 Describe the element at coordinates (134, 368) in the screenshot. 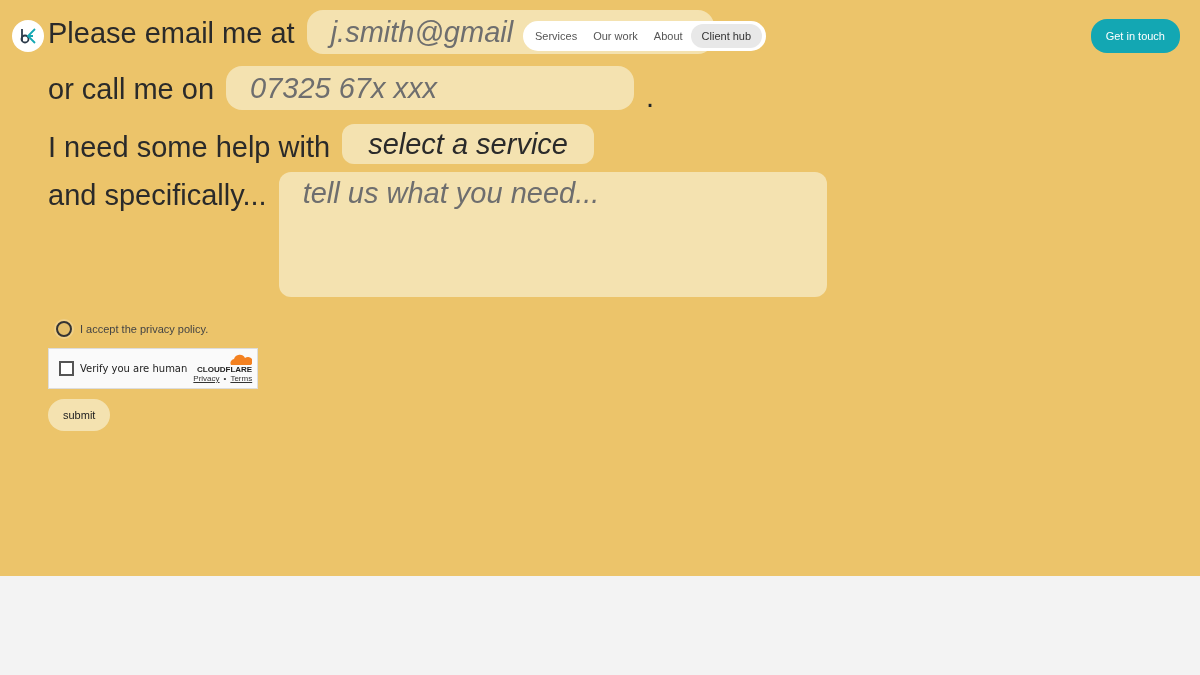

I see `captcha-label: Verify you are human` at that location.